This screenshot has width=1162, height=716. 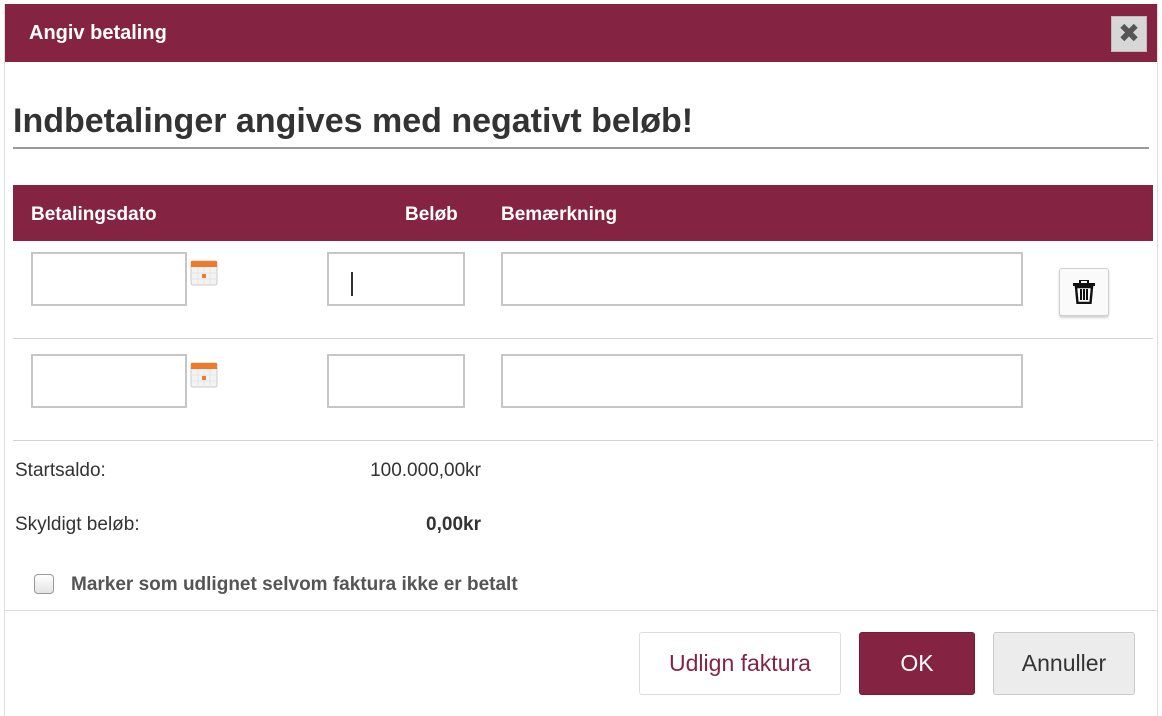 What do you see at coordinates (44, 584) in the screenshot?
I see `mark-settled-checkbox` at bounding box center [44, 584].